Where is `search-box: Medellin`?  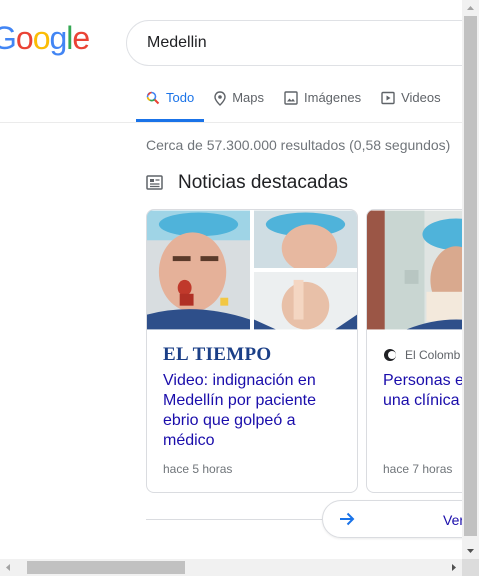
search-box: Medellin is located at coordinates (294, 43).